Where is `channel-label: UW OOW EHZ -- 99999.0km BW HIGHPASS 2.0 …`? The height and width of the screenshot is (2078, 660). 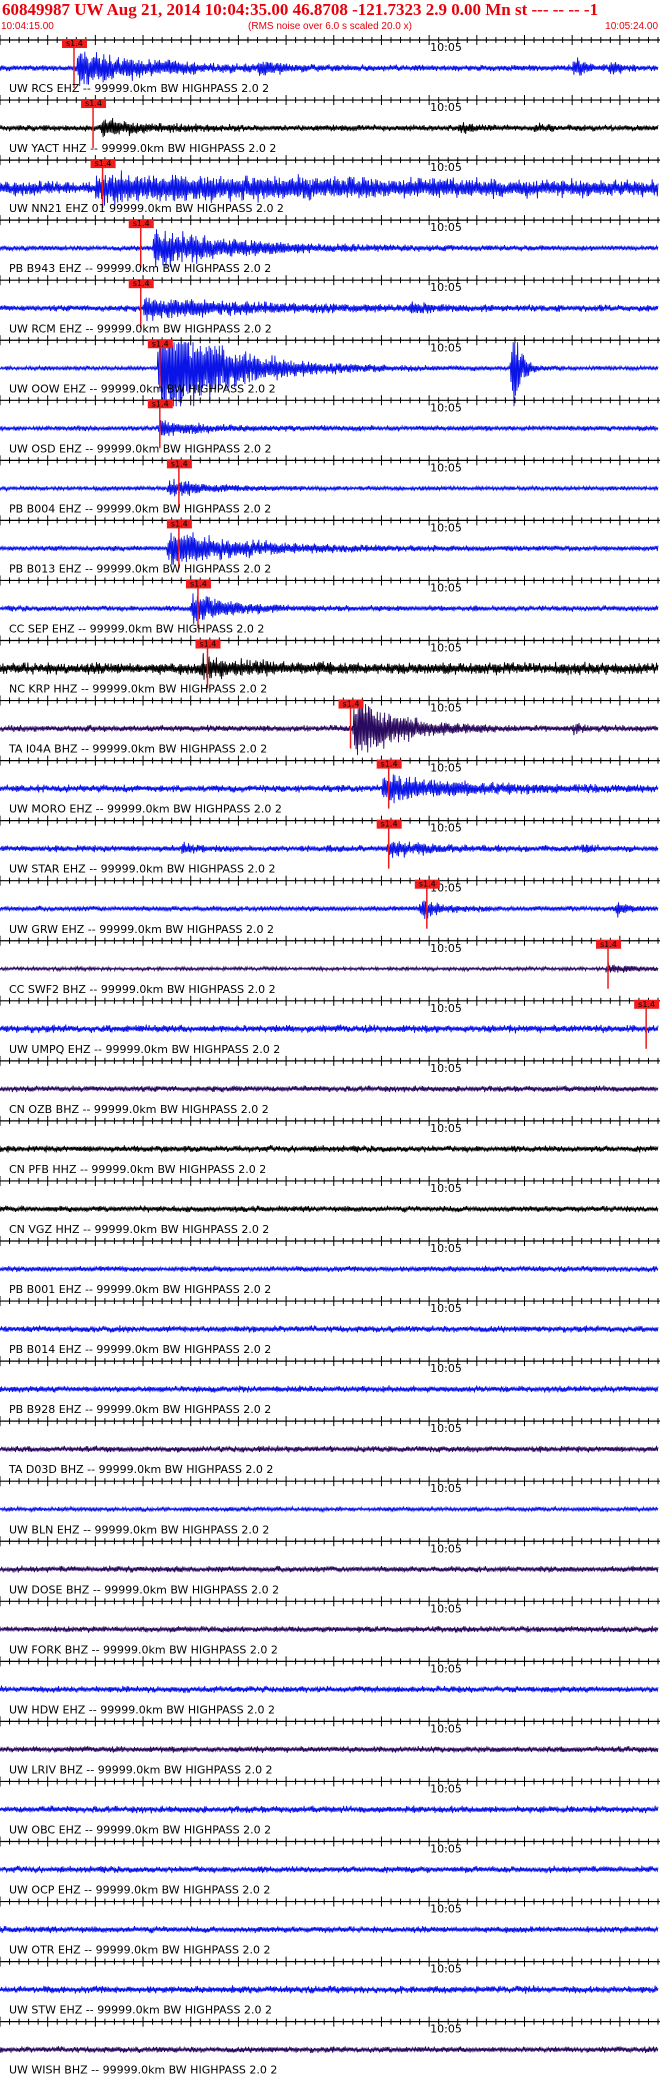
channel-label: UW OOW EHZ -- 99999.0km BW HIGHPASS 2.0 … is located at coordinates (142, 388).